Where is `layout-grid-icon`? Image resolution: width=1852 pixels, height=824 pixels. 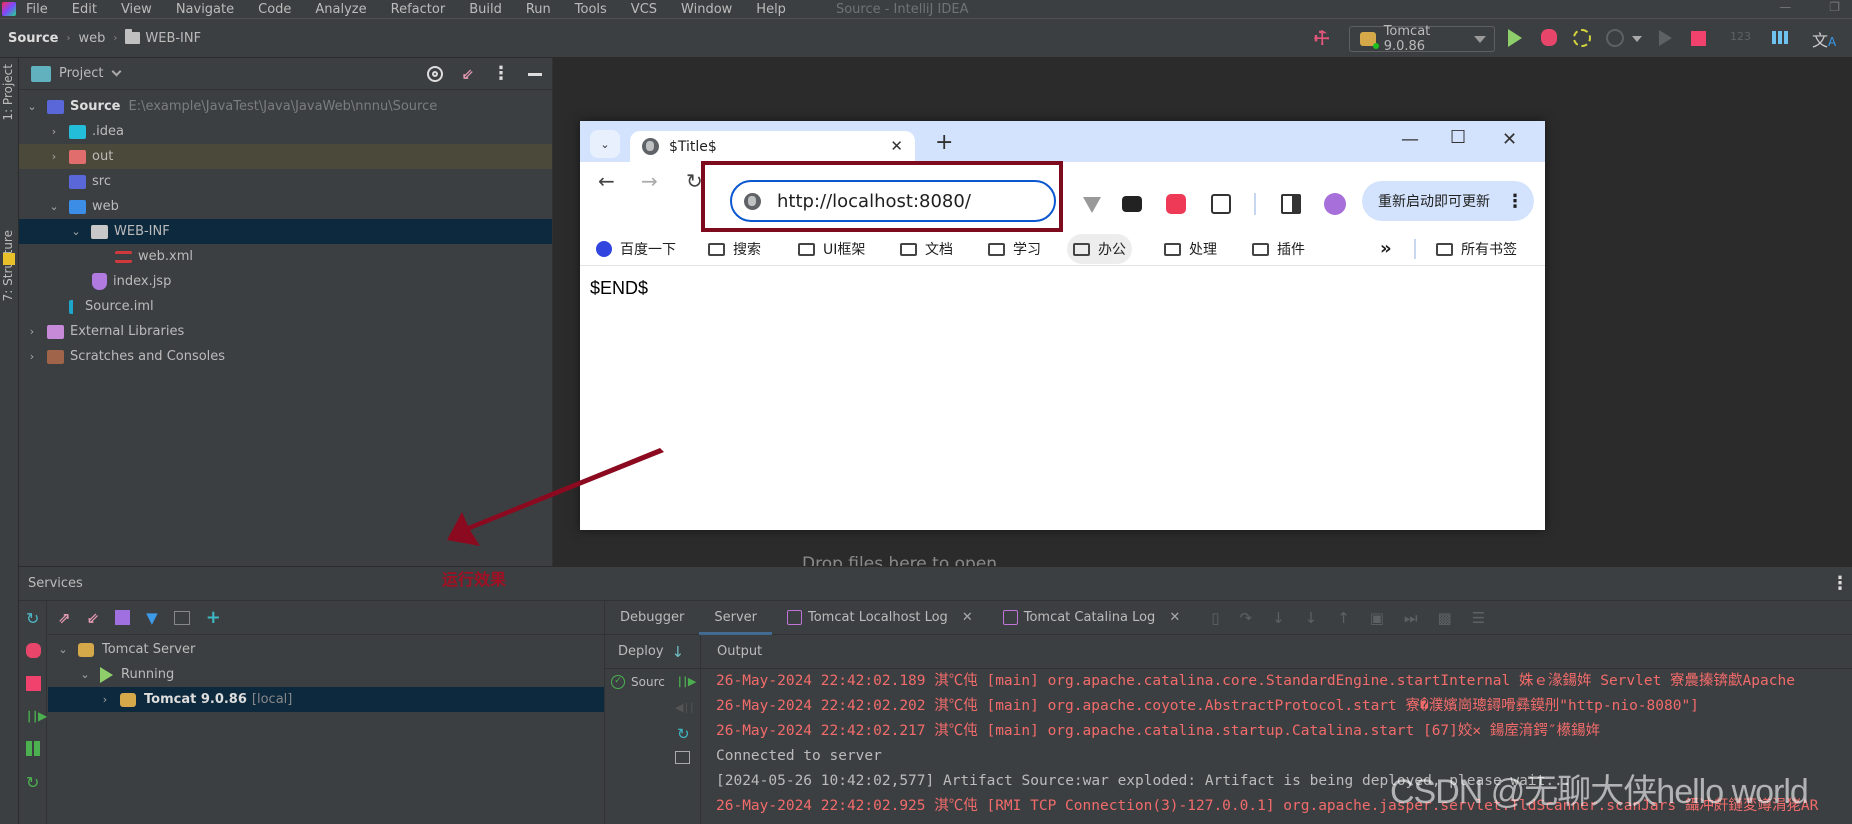 layout-grid-icon is located at coordinates (1780, 37).